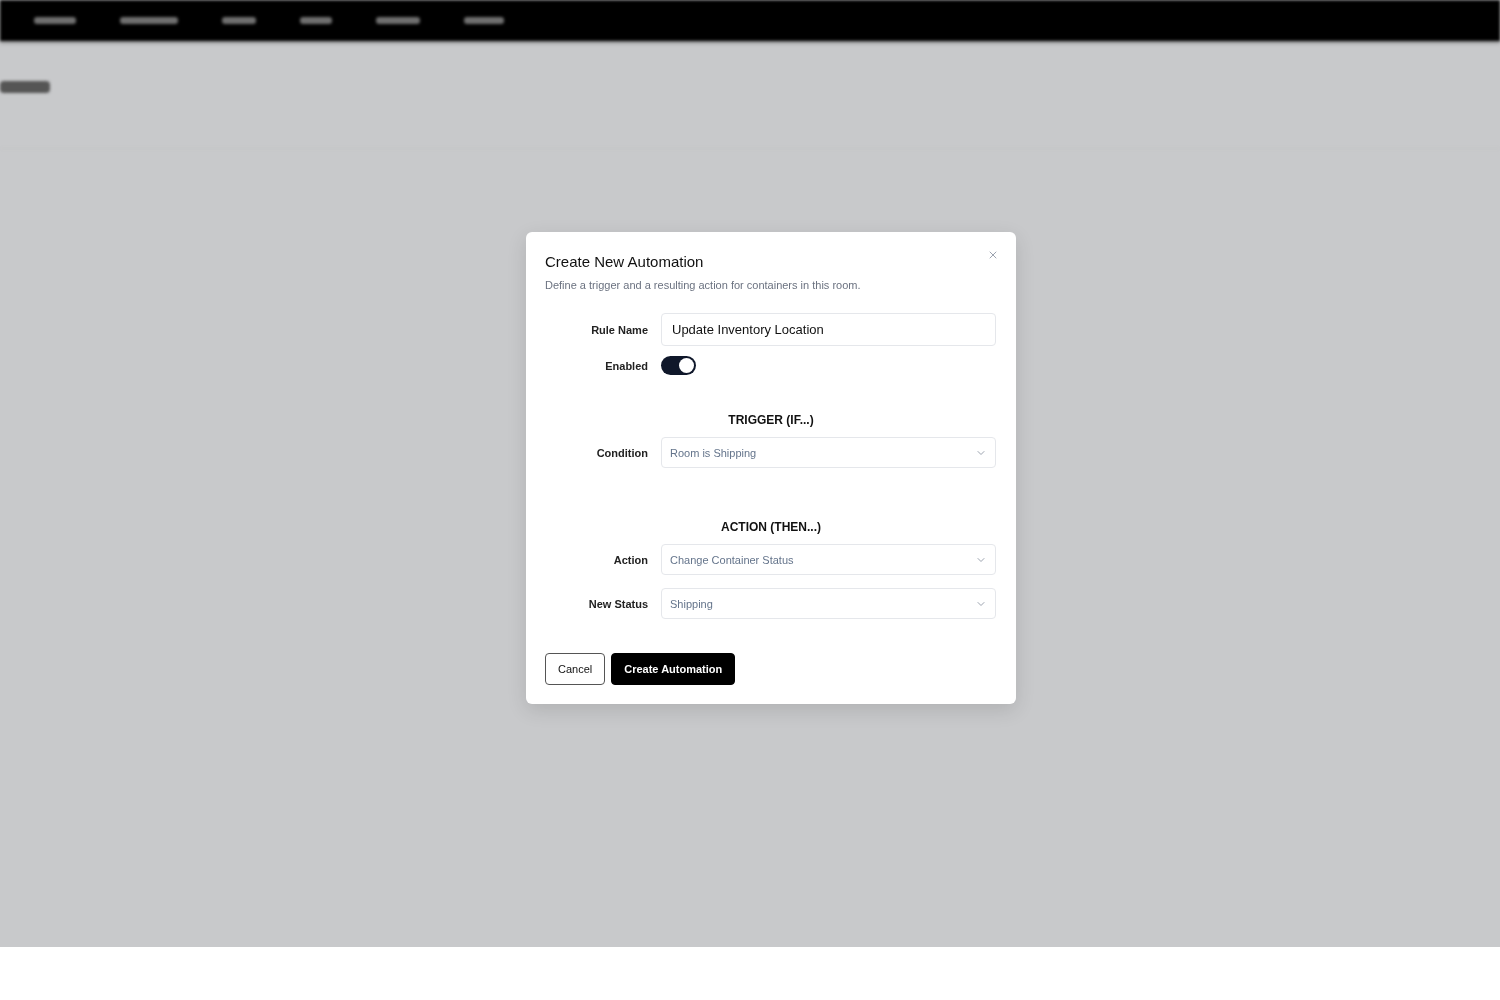  Describe the element at coordinates (828, 452) in the screenshot. I see `select-field: Room is Shipping` at that location.